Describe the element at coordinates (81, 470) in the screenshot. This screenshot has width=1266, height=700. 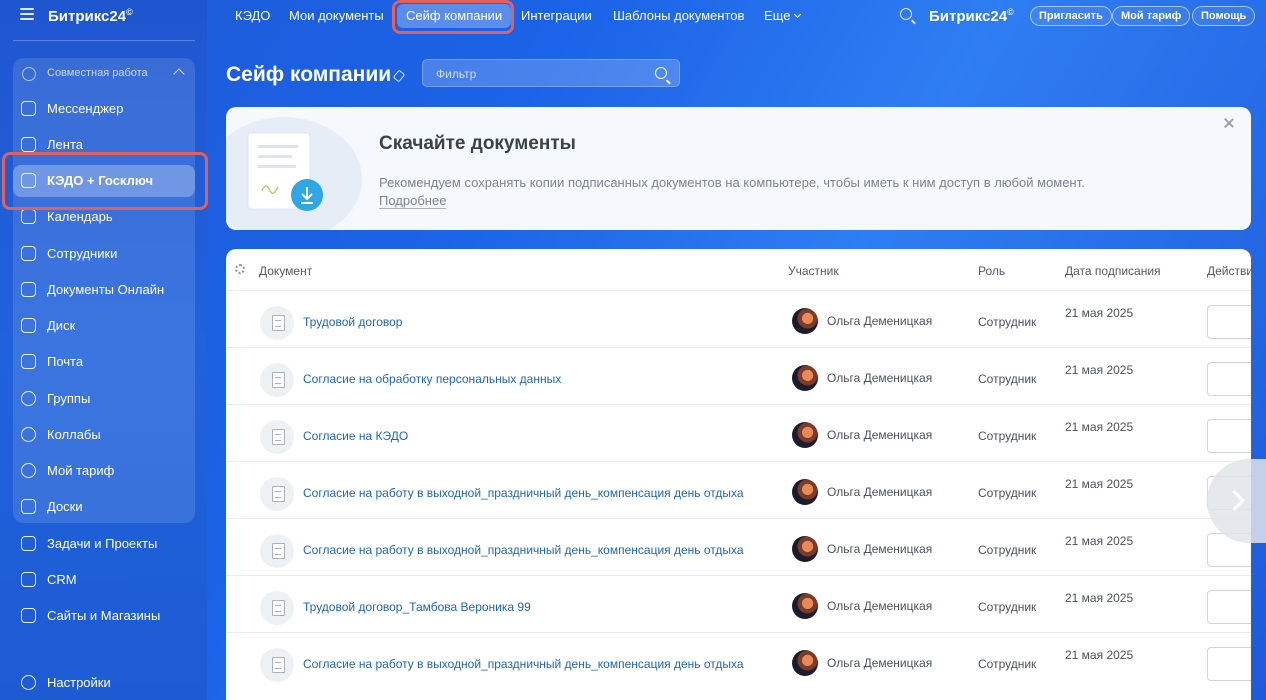
I see `sidebar-item-label: Мой тариф` at that location.